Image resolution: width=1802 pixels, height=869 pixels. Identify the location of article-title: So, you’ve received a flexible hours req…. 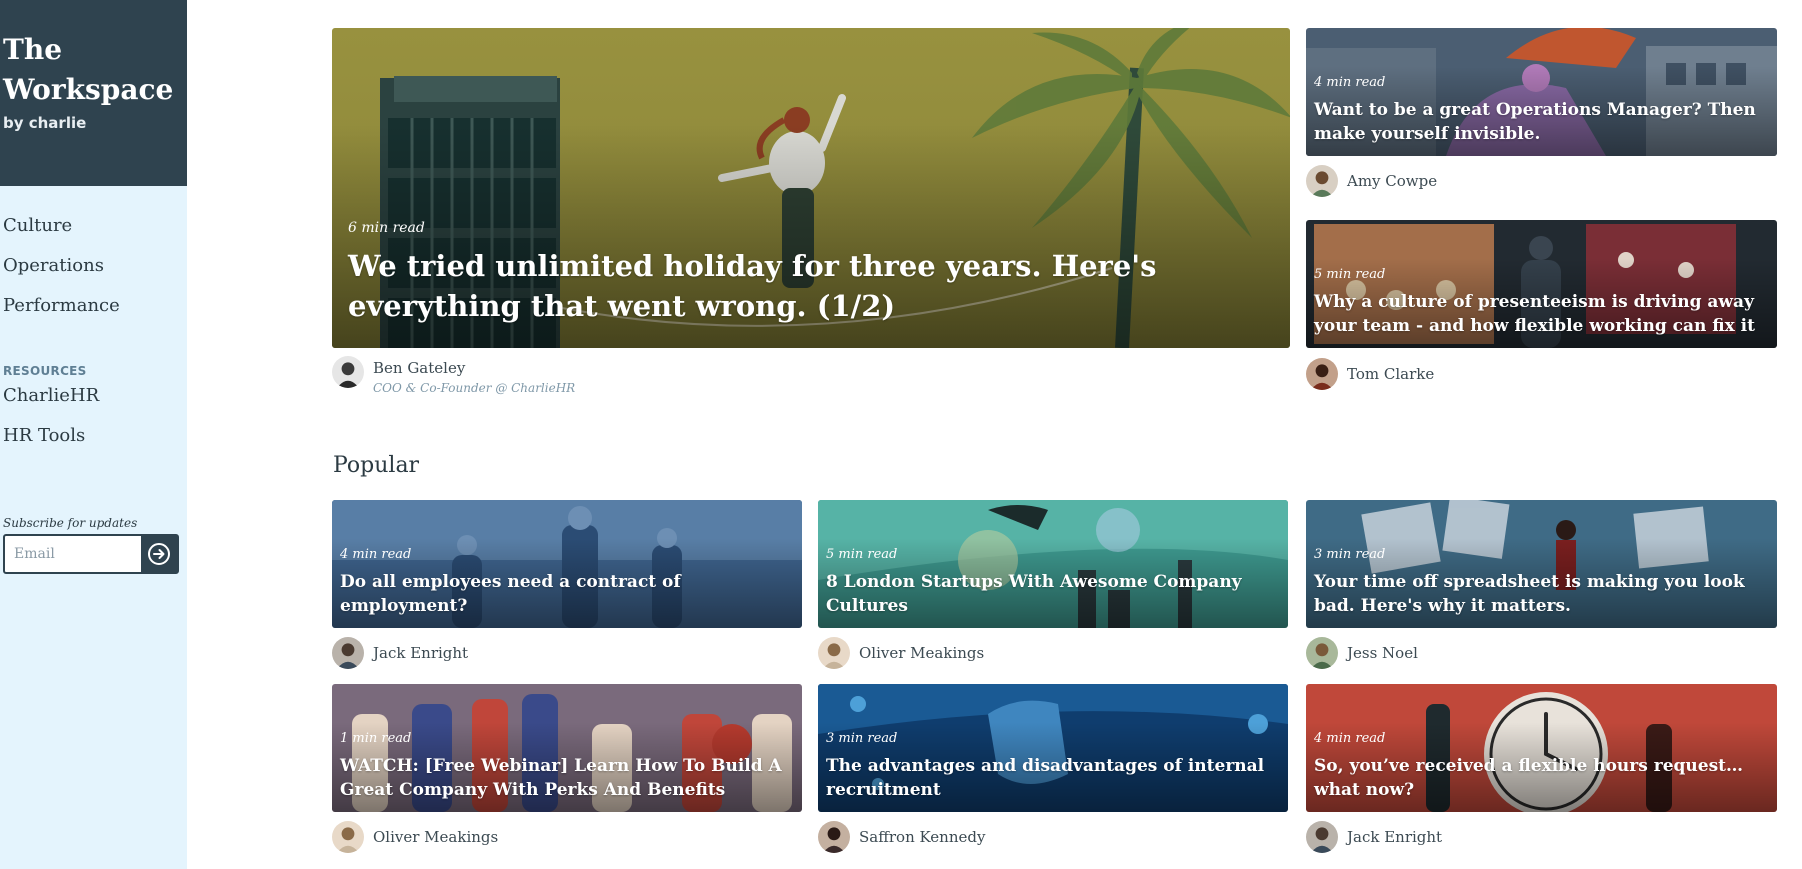
(1541, 778).